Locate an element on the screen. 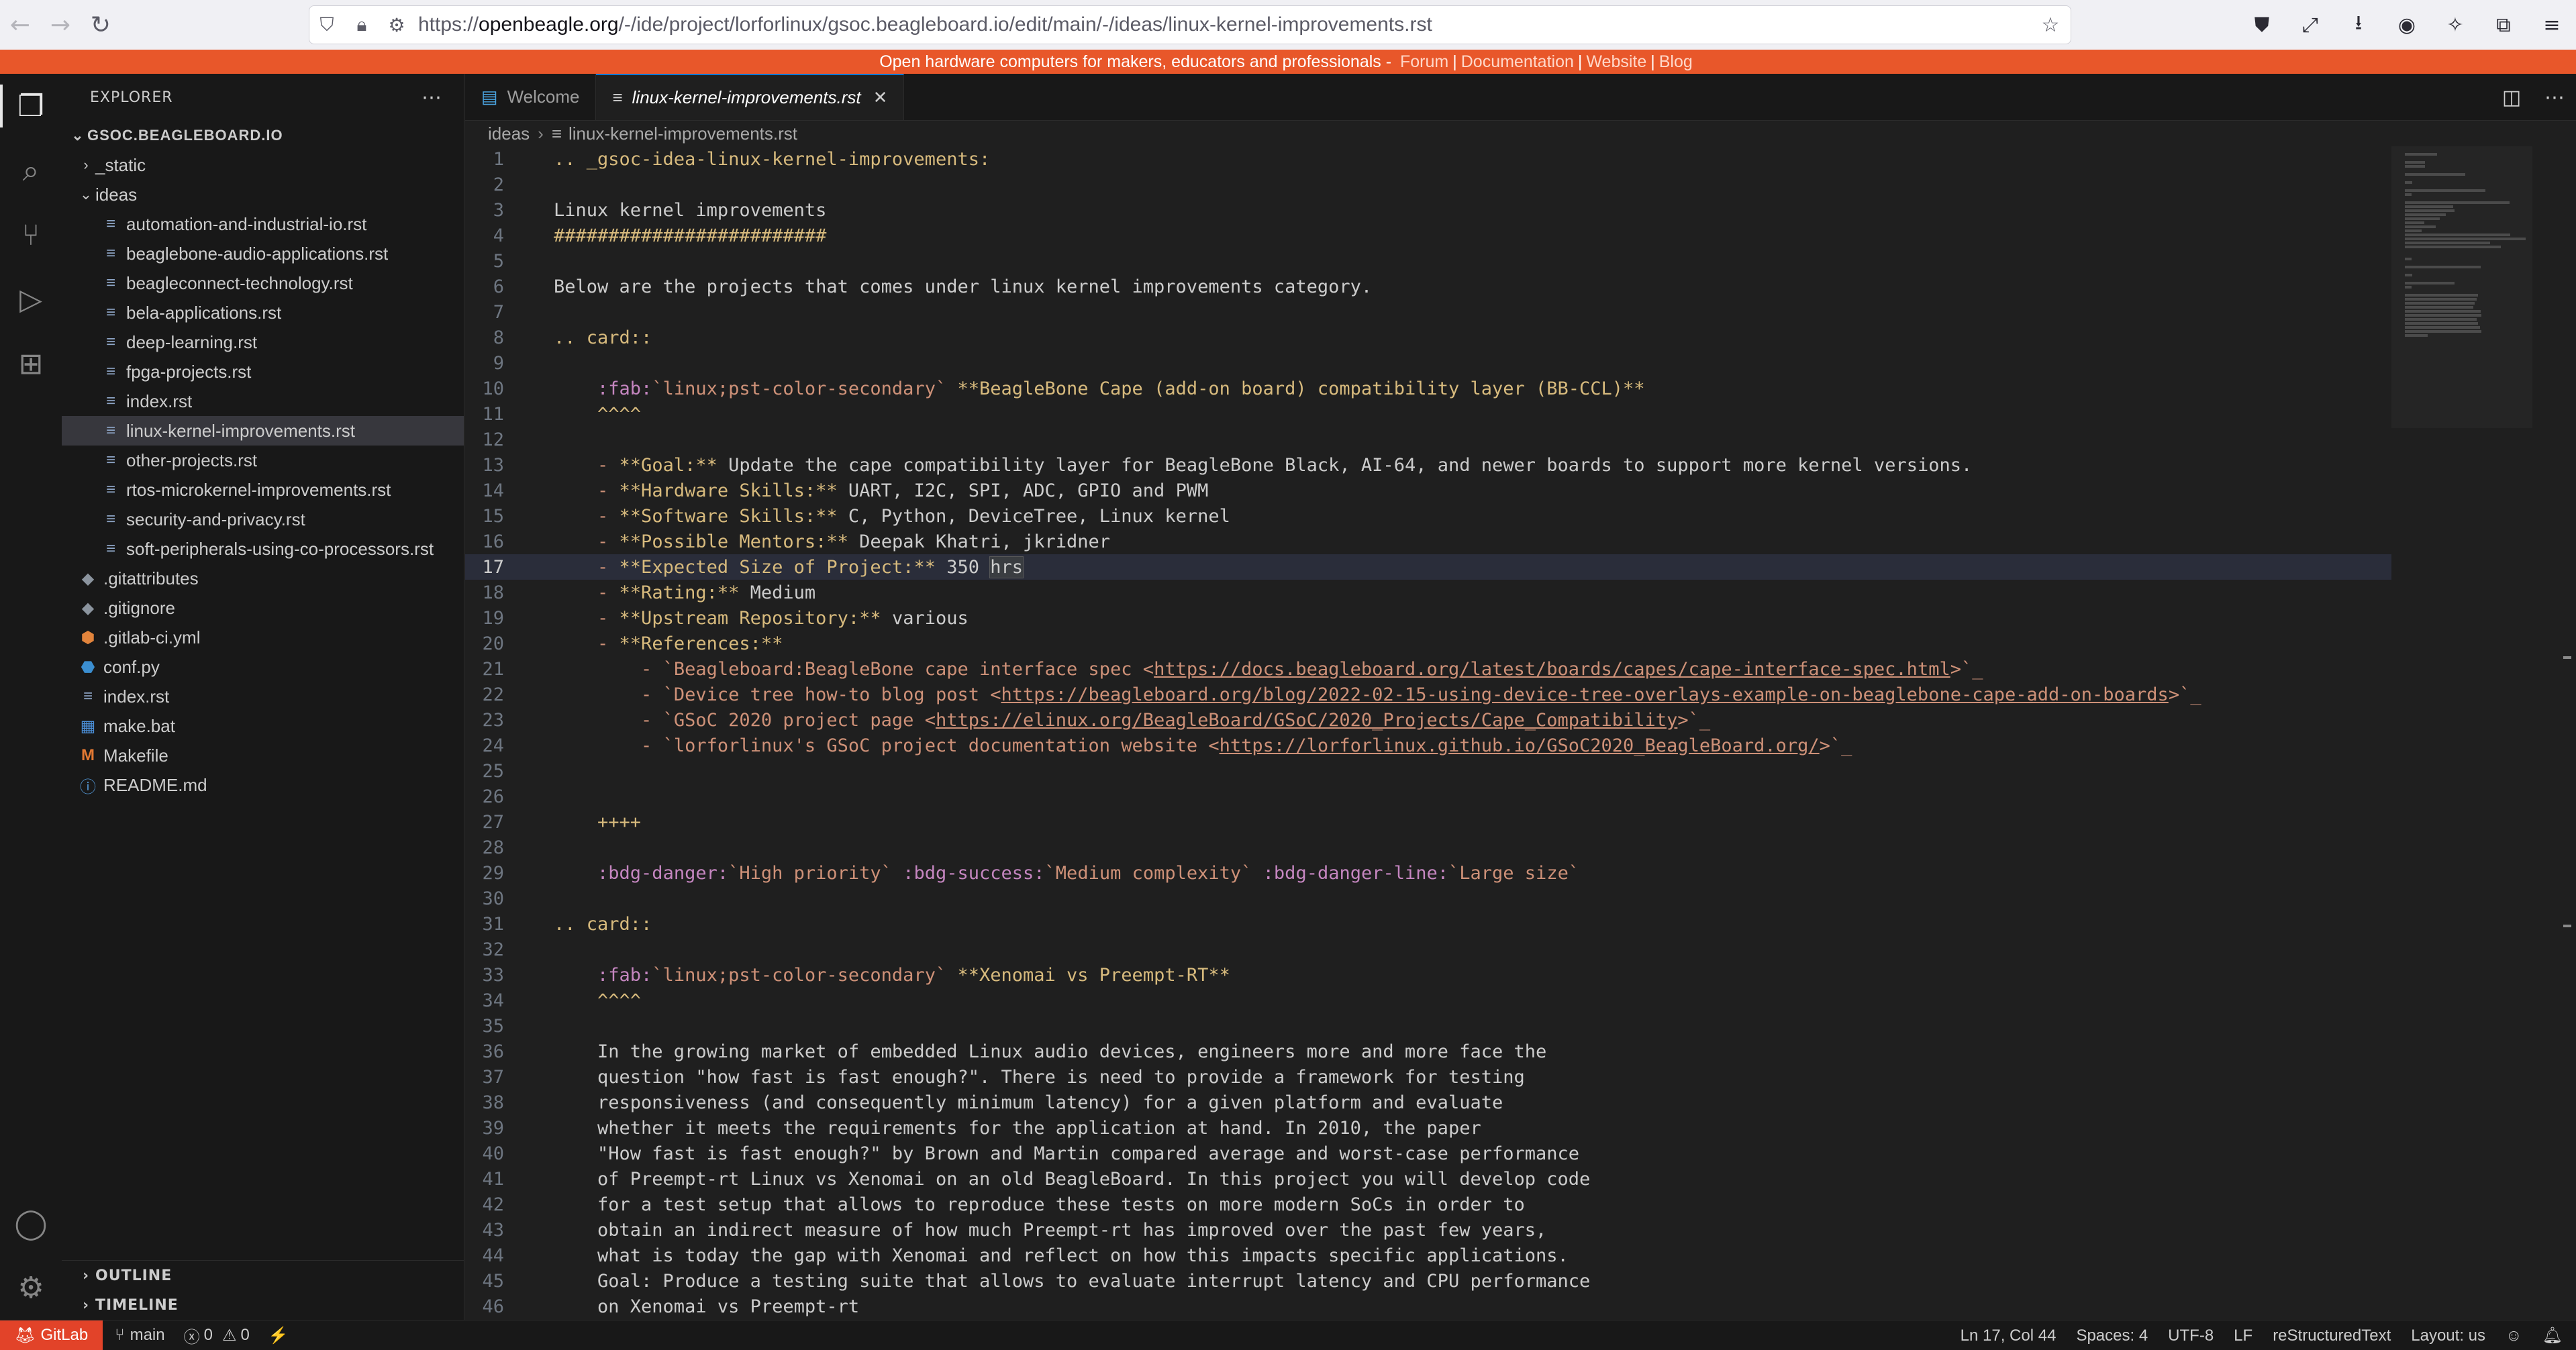  extension-icon: ✧ is located at coordinates (2455, 25).